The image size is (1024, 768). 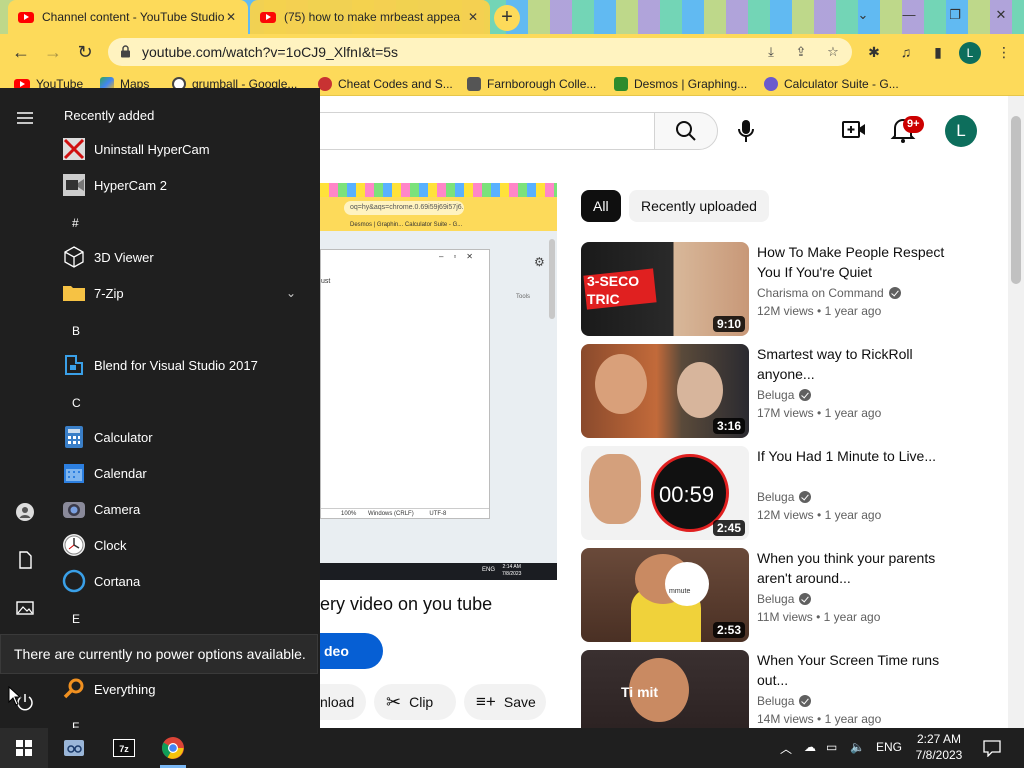 I want to click on clip-button: ✂ Clip, so click(x=415, y=702).